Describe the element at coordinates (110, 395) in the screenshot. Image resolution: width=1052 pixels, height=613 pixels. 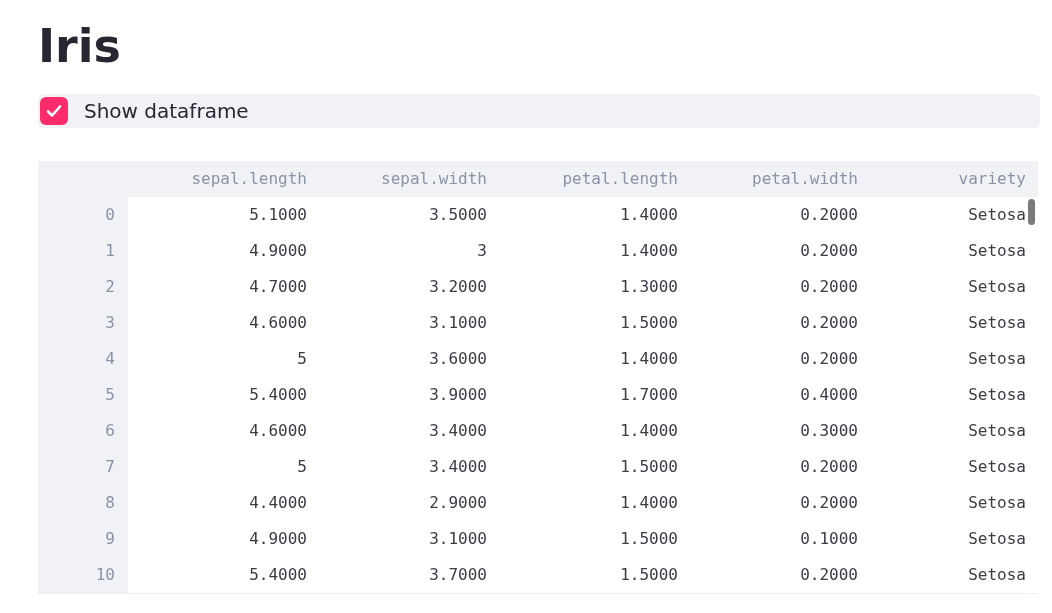
I see `row-index: 5` at that location.